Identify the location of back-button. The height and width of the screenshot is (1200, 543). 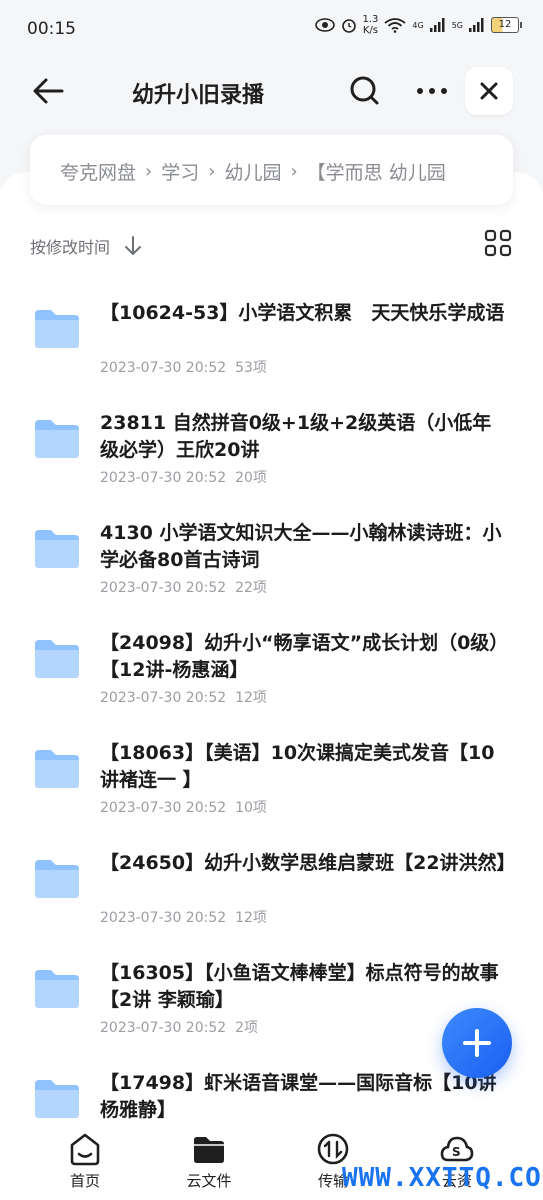
(48, 91).